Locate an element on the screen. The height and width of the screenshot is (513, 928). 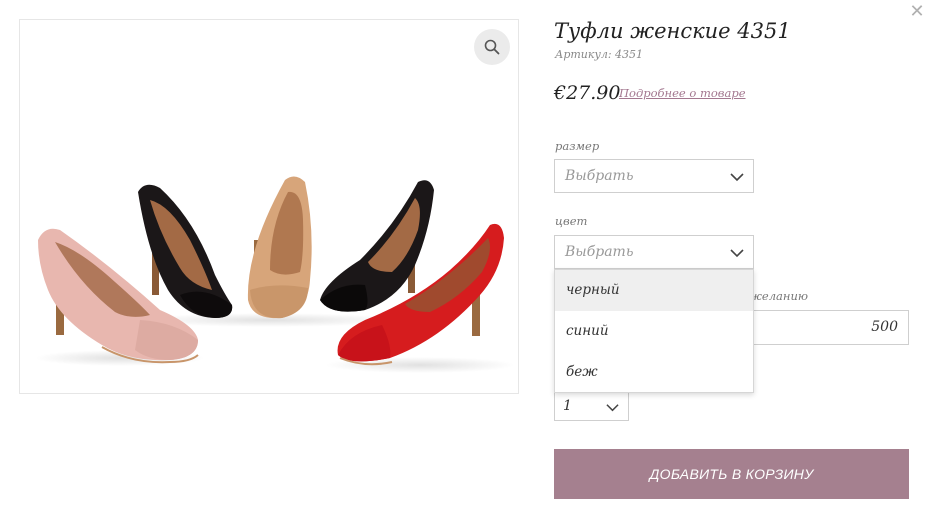
product-sku: Артикул: 4351 is located at coordinates (599, 54).